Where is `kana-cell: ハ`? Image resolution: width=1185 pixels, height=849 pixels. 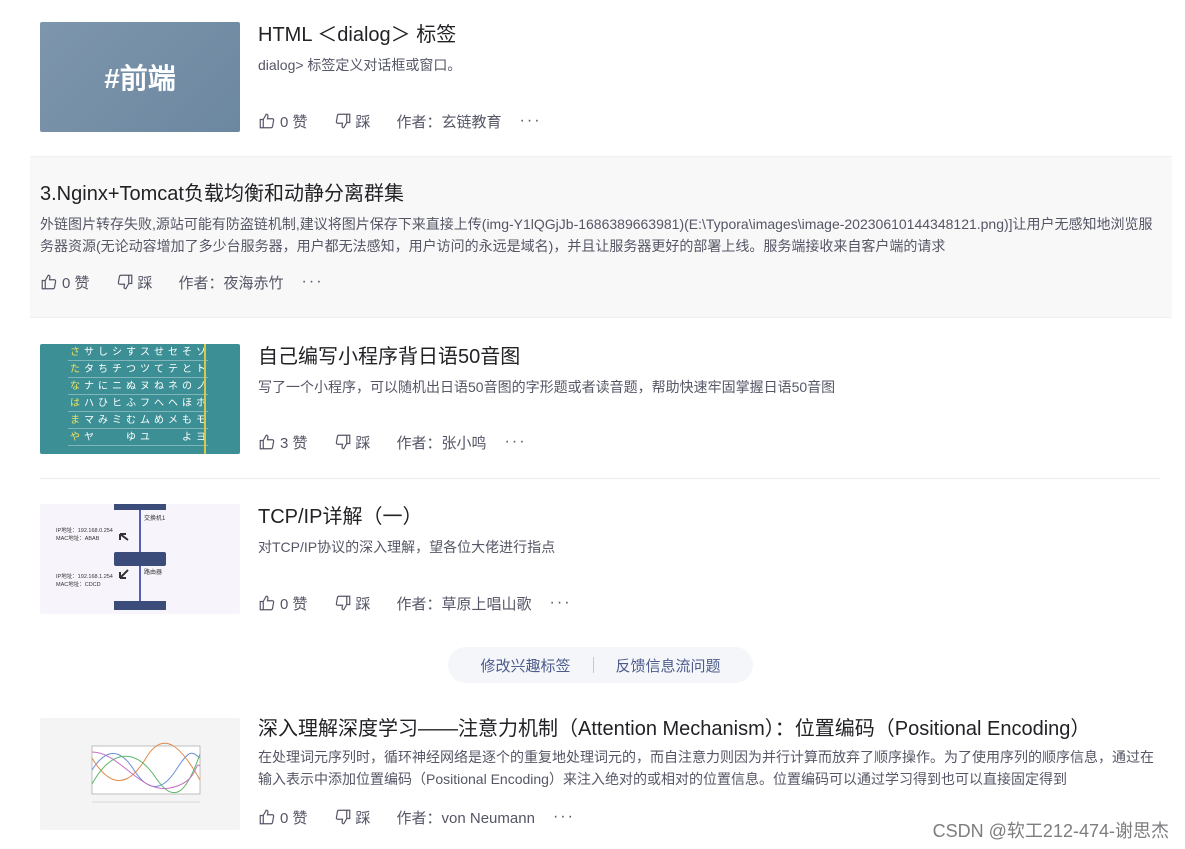
kana-cell: ハ is located at coordinates (89, 403).